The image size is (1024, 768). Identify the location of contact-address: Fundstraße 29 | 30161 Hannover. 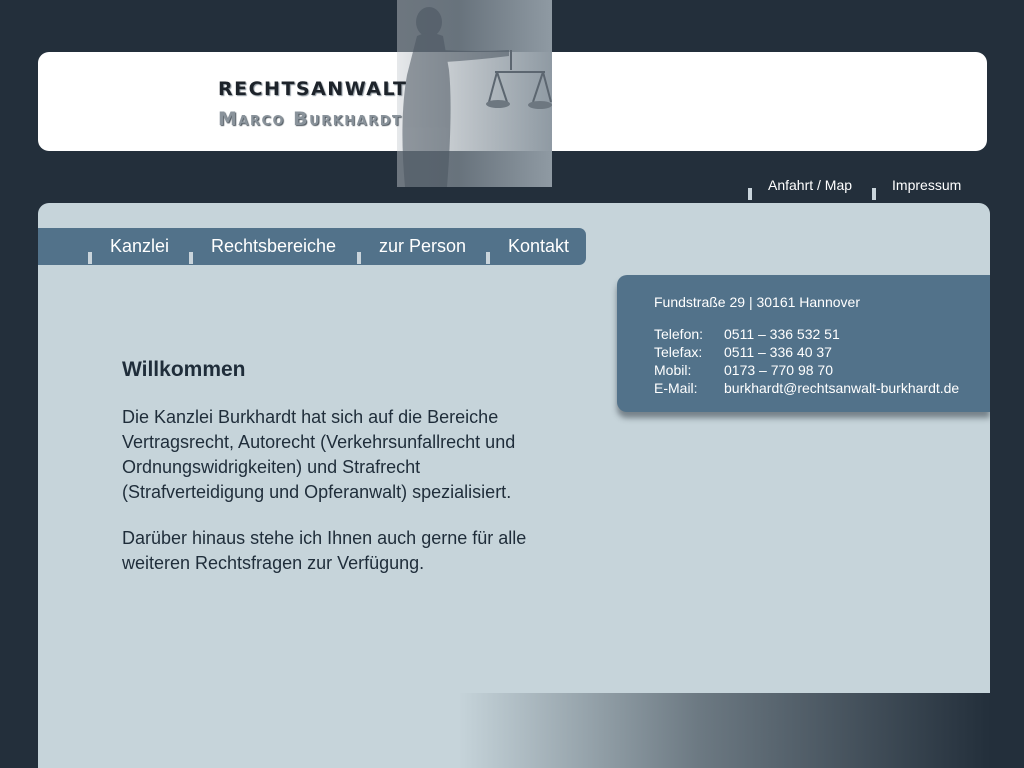
(757, 302).